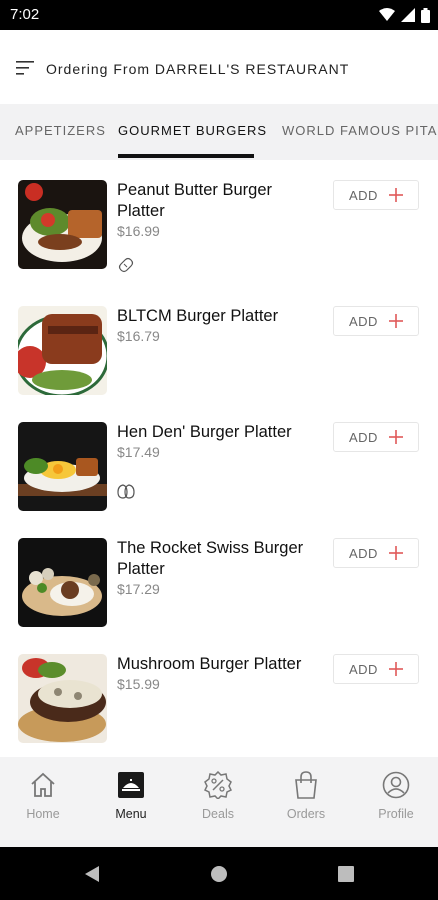 This screenshot has width=438, height=900. I want to click on nav-profile: Profile, so click(396, 796).